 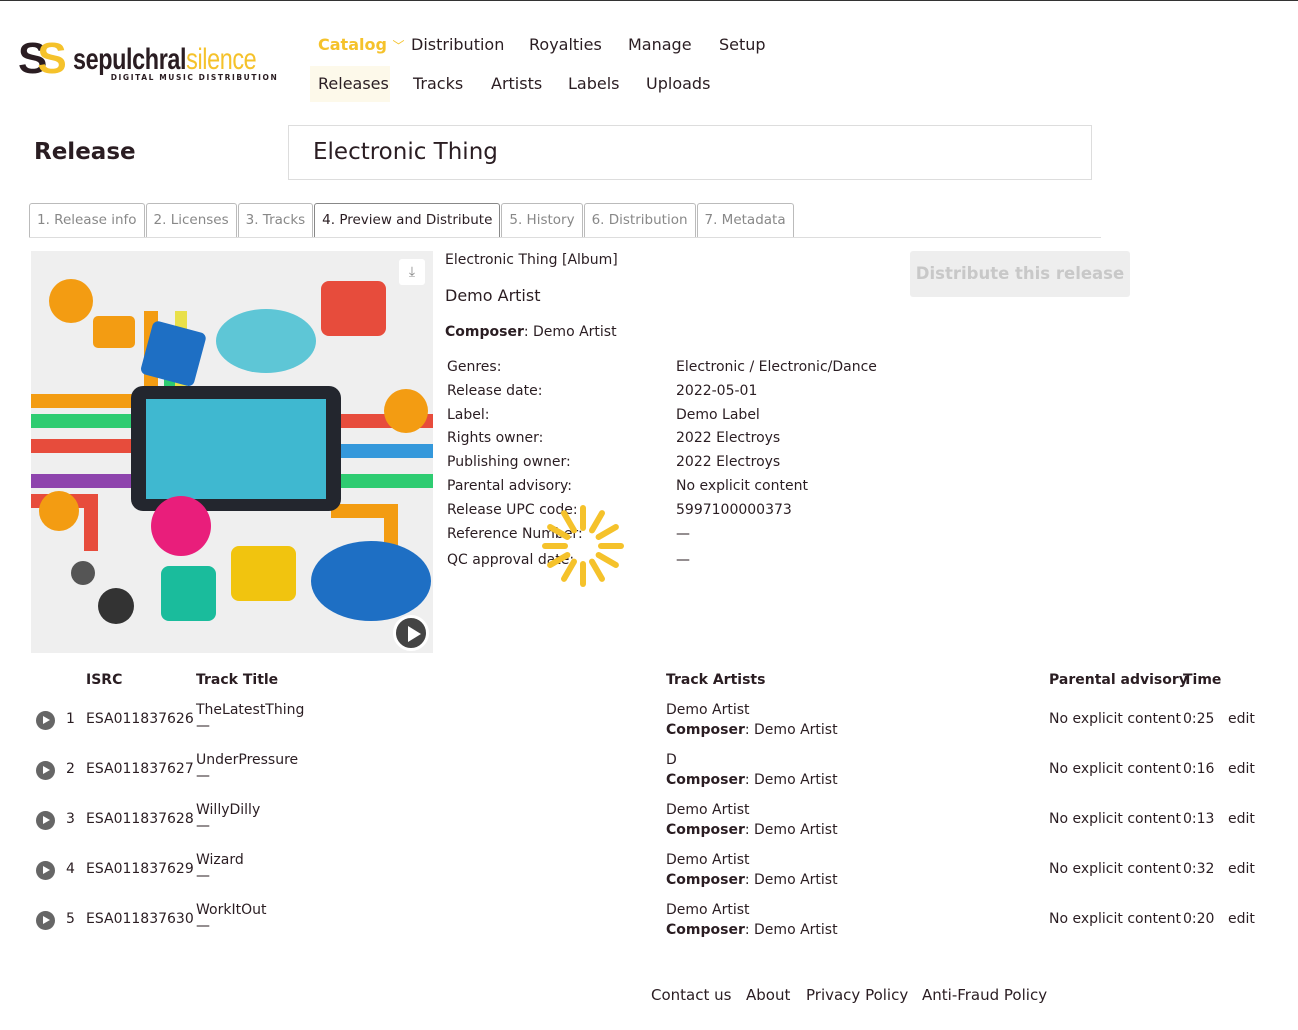 I want to click on track-number: 2, so click(x=70, y=769).